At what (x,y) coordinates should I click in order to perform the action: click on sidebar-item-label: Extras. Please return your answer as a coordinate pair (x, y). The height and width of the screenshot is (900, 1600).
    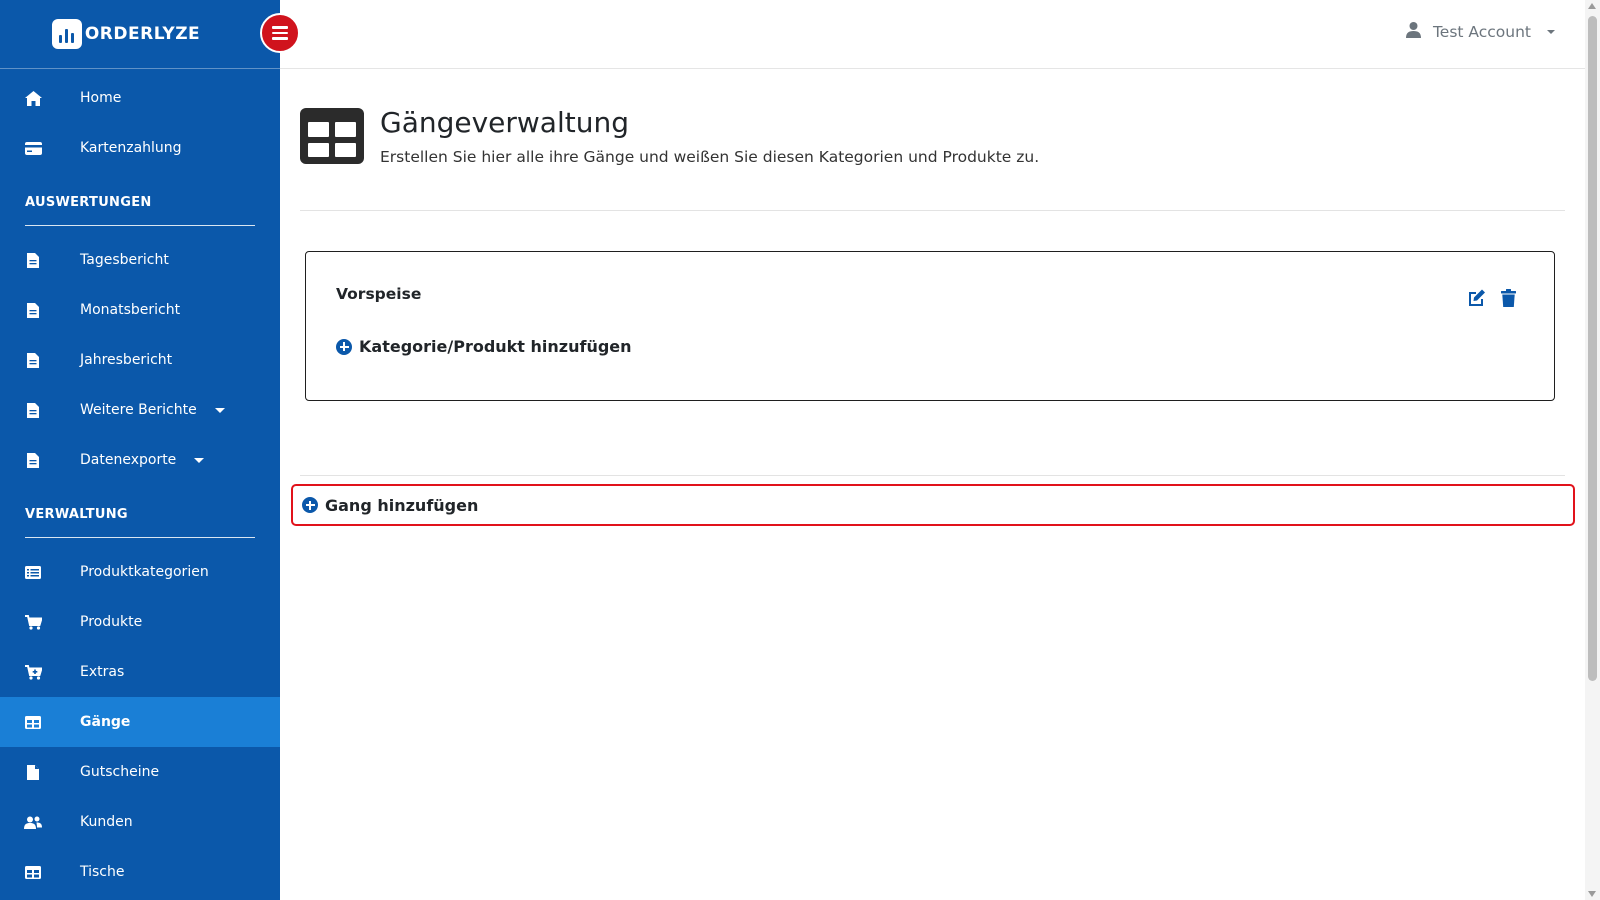
    Looking at the image, I should click on (102, 672).